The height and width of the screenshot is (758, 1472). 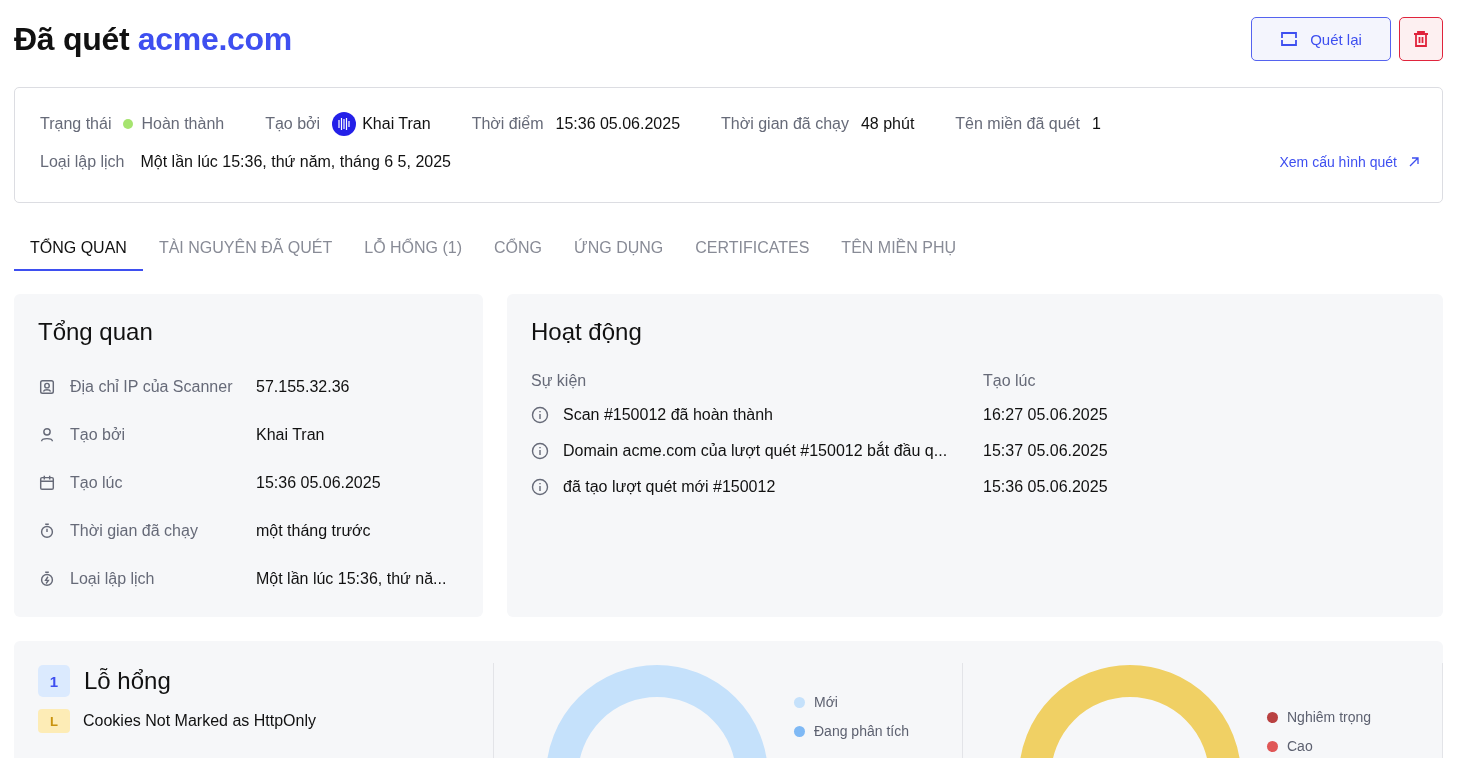 I want to click on tab: ỨNG DỤNG, so click(x=619, y=249).